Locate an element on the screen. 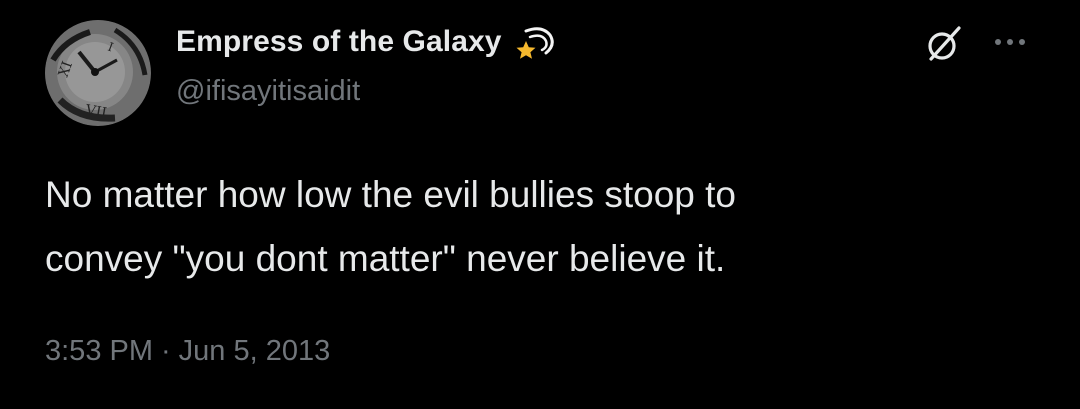 This screenshot has width=1080, height=409. name-row: Empress of the Galaxy is located at coordinates (366, 42).